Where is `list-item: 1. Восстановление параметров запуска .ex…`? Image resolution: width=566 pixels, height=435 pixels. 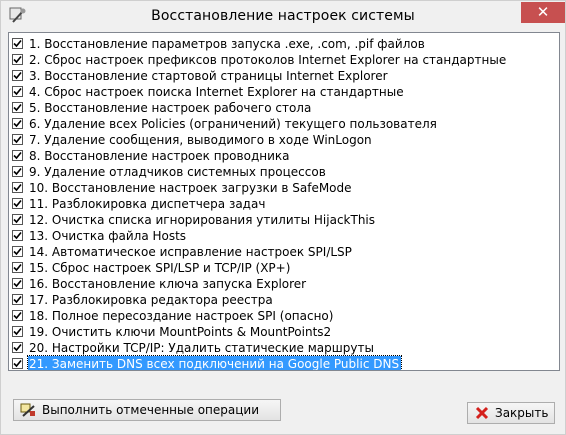
list-item: 1. Восстановление параметров запуска .ex… is located at coordinates (284, 44).